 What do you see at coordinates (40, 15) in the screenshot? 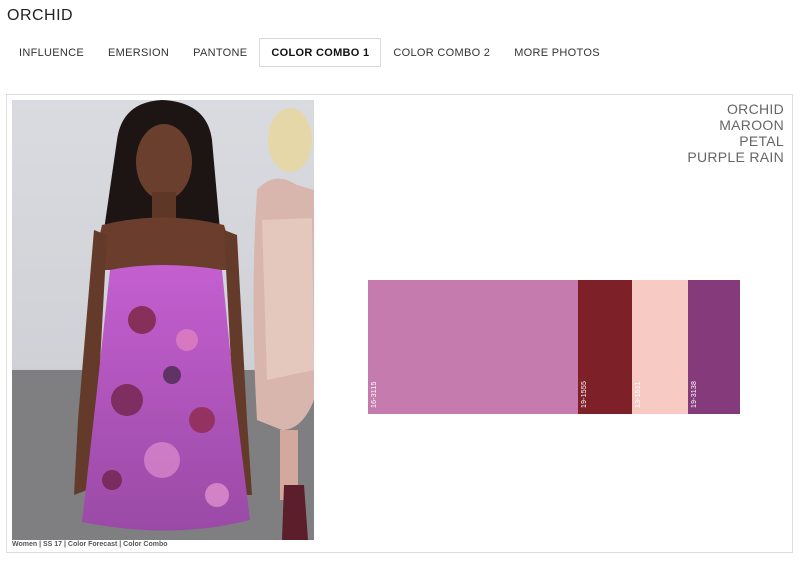
I see `page-title: ORCHID` at bounding box center [40, 15].